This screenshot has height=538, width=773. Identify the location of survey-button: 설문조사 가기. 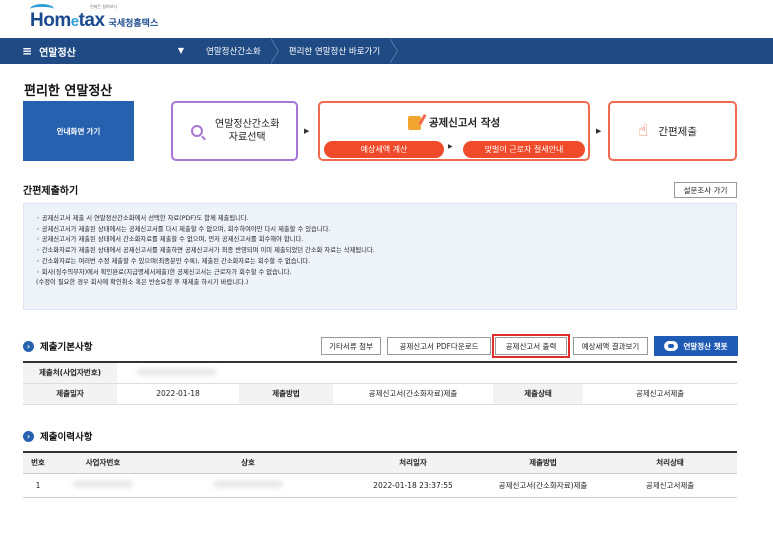
(705, 190).